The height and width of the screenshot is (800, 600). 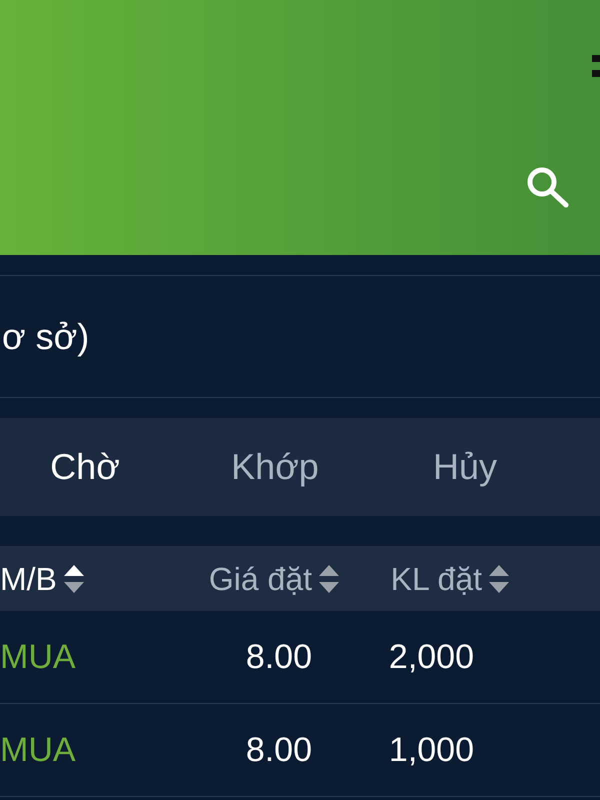 I want to click on column-header: Giá đặt, so click(x=260, y=578).